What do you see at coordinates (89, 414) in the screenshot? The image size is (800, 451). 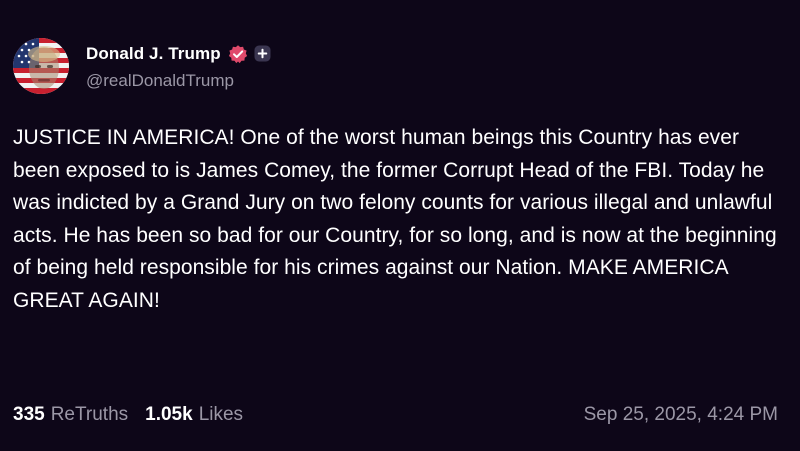 I see `retruths-label: ReTruths` at bounding box center [89, 414].